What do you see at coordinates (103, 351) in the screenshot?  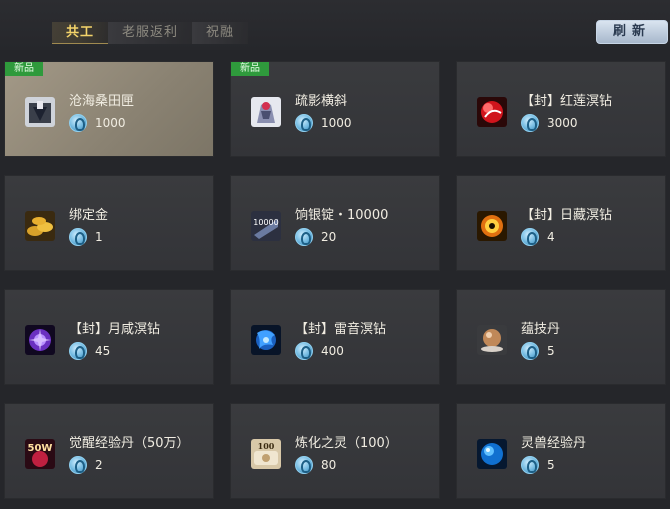 I see `item-price: 45` at bounding box center [103, 351].